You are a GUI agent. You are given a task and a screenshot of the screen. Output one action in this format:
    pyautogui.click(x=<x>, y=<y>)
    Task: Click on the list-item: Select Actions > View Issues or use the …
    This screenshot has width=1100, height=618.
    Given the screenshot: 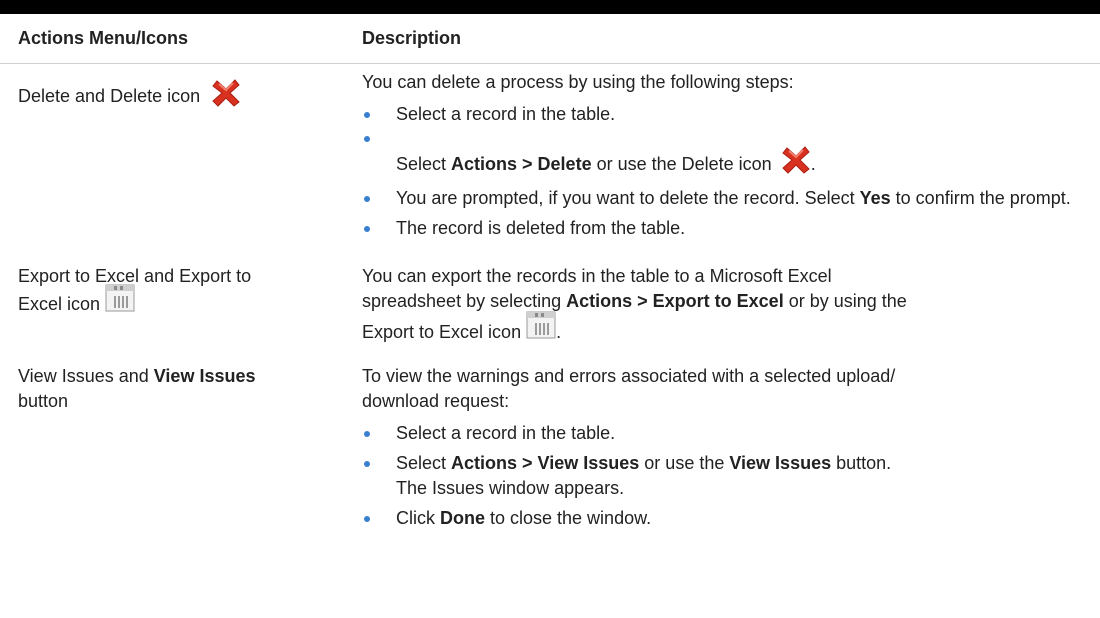 What is the action you would take?
    pyautogui.click(x=727, y=476)
    